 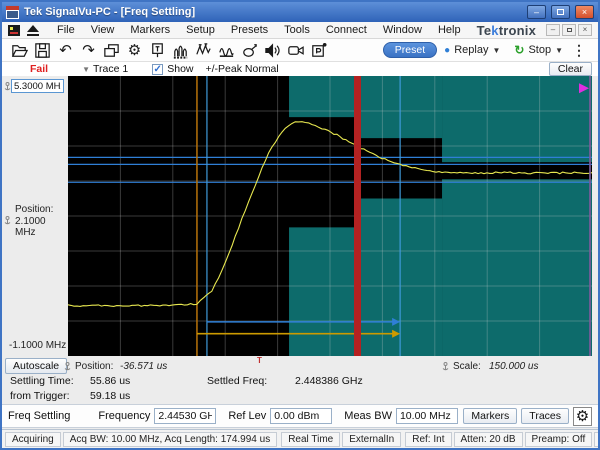 What do you see at coordinates (12, 12) in the screenshot?
I see `app-icon` at bounding box center [12, 12].